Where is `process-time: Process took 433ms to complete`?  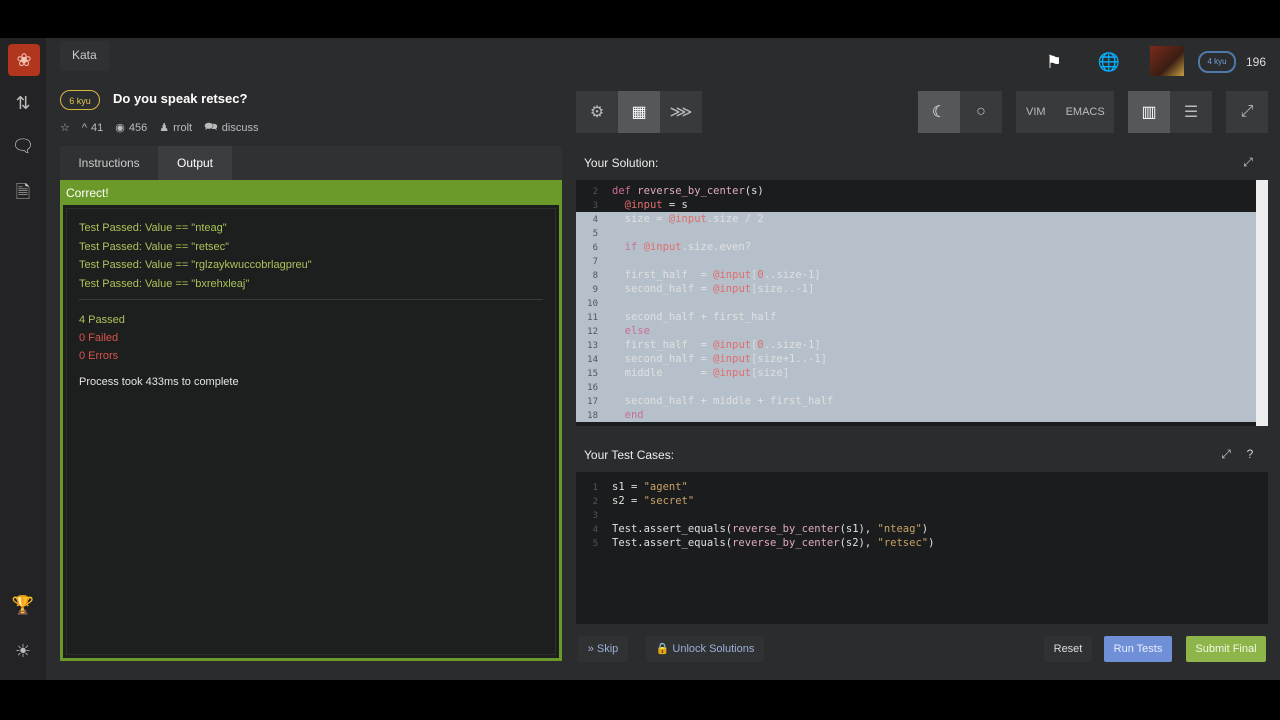 process-time: Process took 433ms to complete is located at coordinates (159, 382).